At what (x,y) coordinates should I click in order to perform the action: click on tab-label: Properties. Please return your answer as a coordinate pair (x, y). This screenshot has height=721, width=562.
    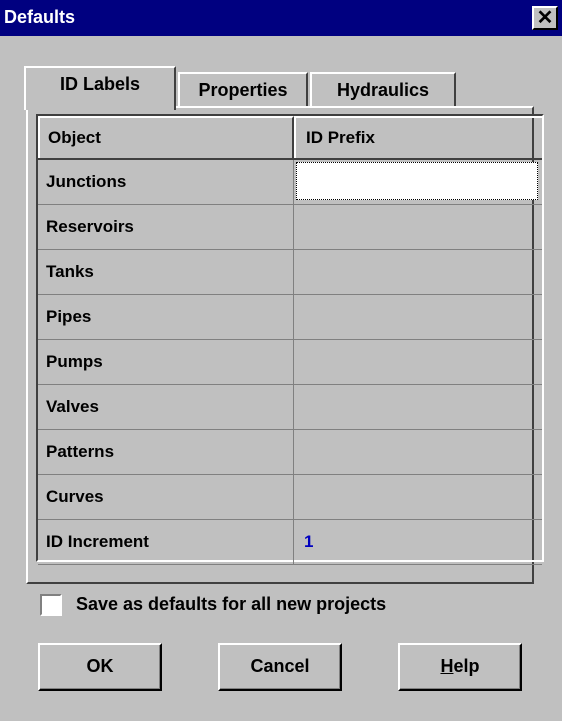
    Looking at the image, I should click on (243, 90).